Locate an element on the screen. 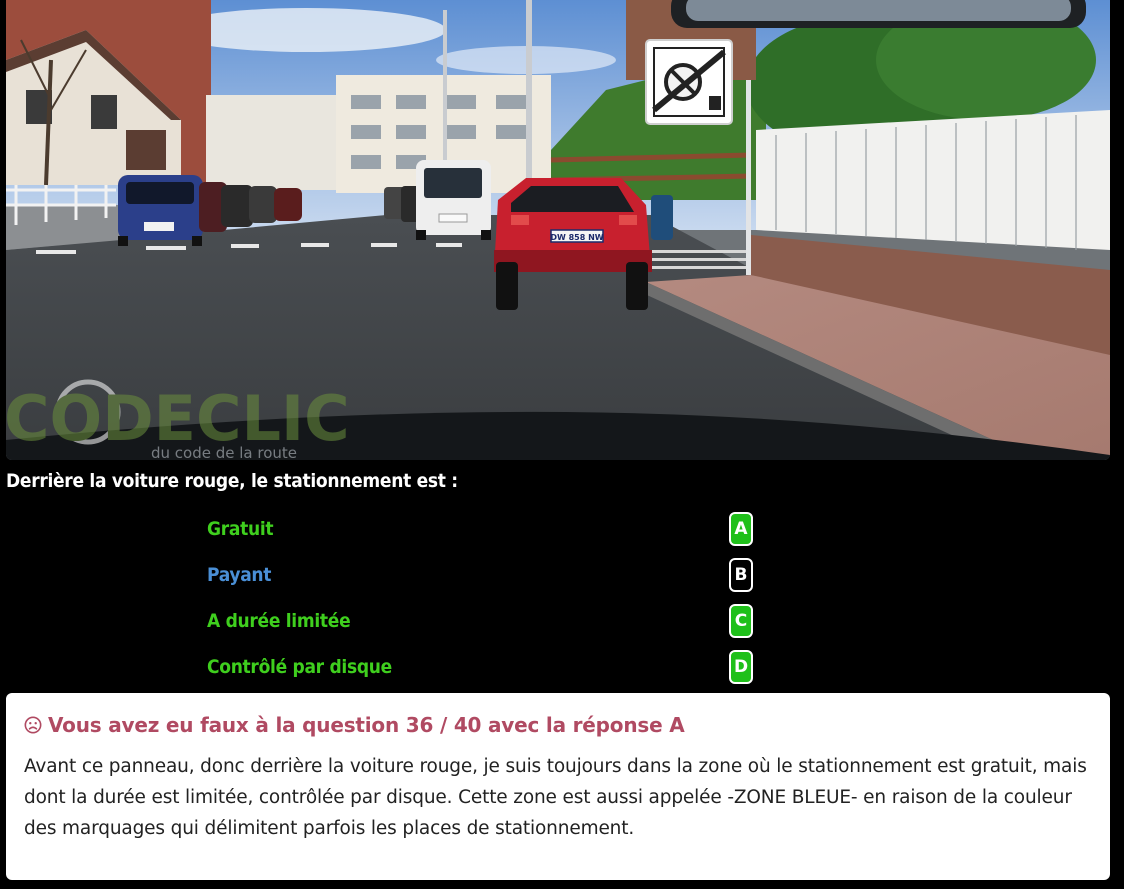  blue-car is located at coordinates (160, 210).